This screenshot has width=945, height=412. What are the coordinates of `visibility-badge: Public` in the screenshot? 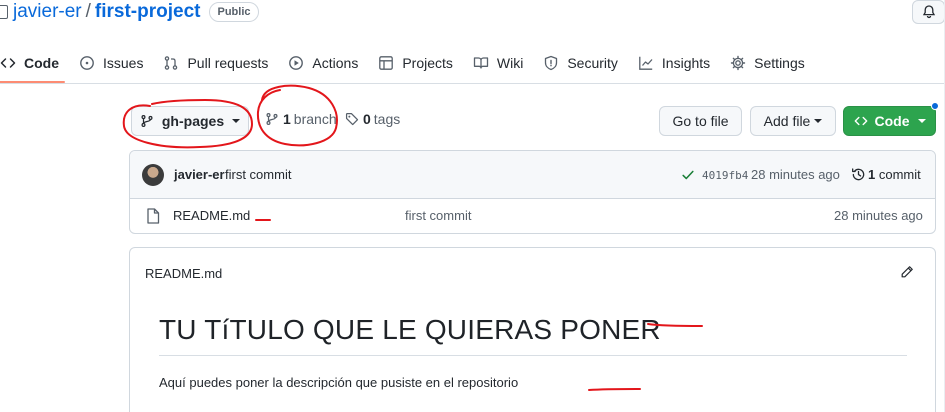 It's located at (234, 12).